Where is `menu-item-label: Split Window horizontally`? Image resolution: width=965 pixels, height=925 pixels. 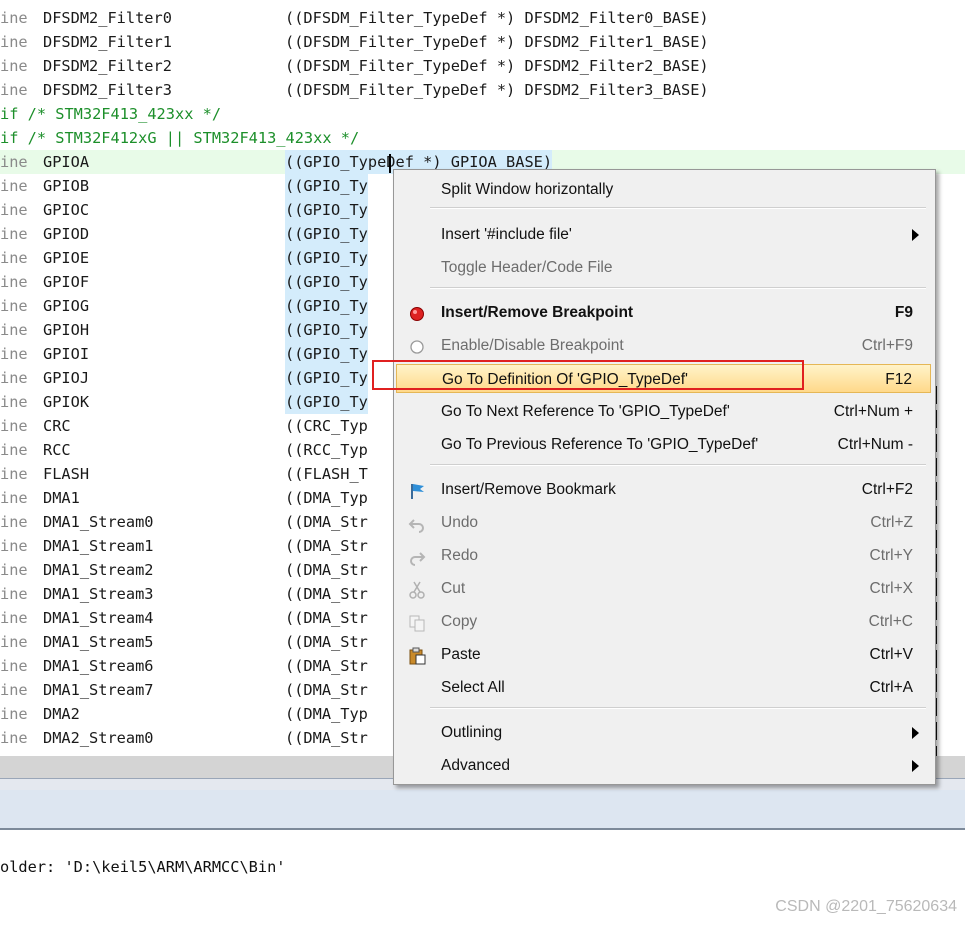 menu-item-label: Split Window horizontally is located at coordinates (527, 189).